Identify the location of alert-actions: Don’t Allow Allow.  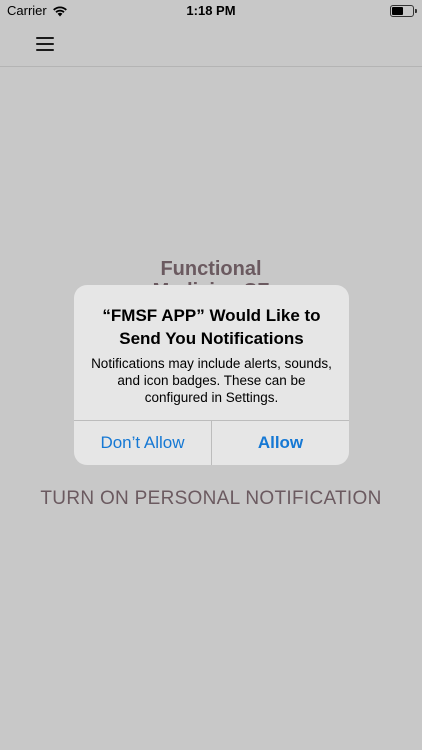
(211, 442).